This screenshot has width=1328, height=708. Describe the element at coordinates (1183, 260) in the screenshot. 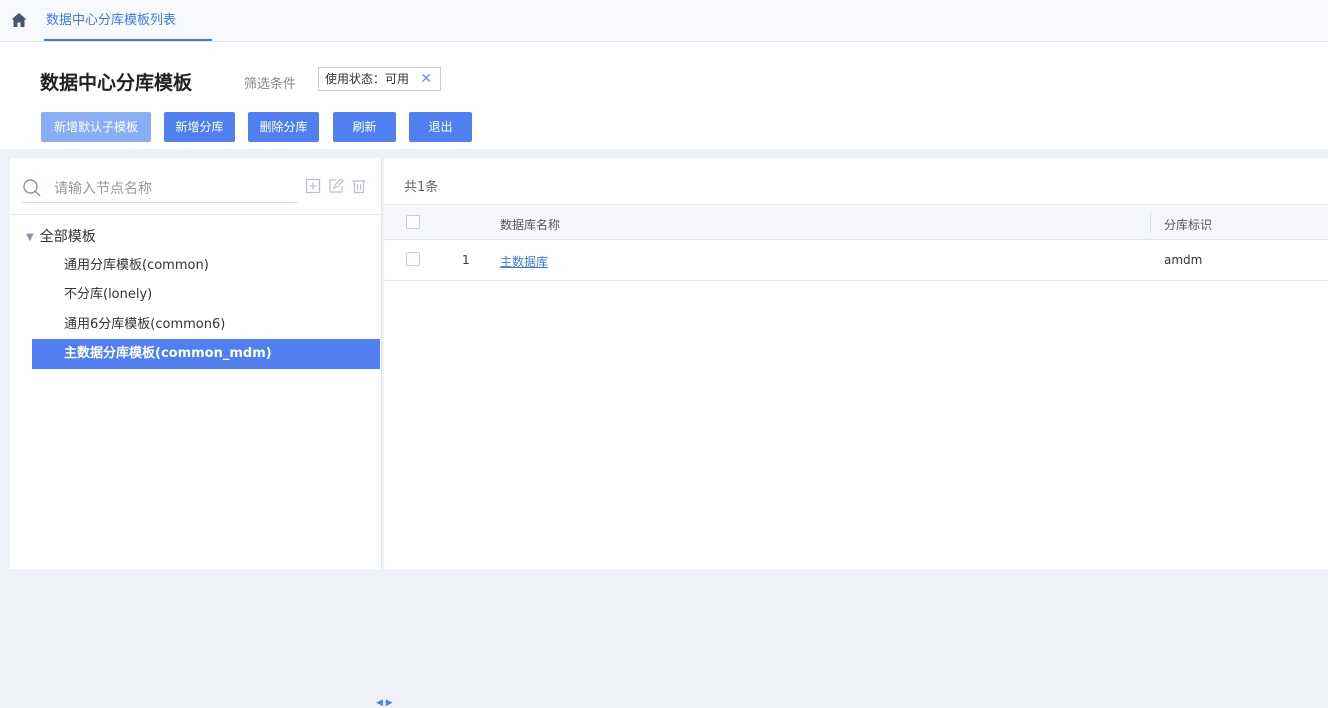

I see `shard-id-cell: amdm` at that location.